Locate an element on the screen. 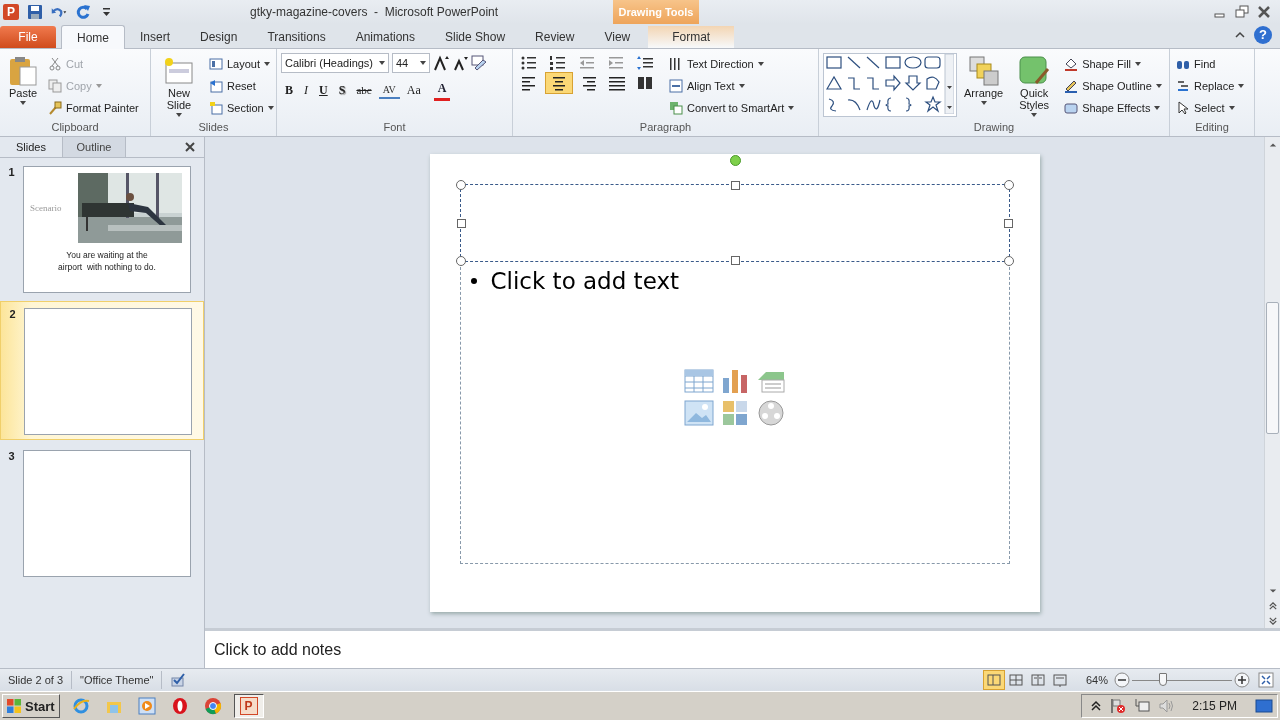  select-button: Select is located at coordinates (1210, 107).